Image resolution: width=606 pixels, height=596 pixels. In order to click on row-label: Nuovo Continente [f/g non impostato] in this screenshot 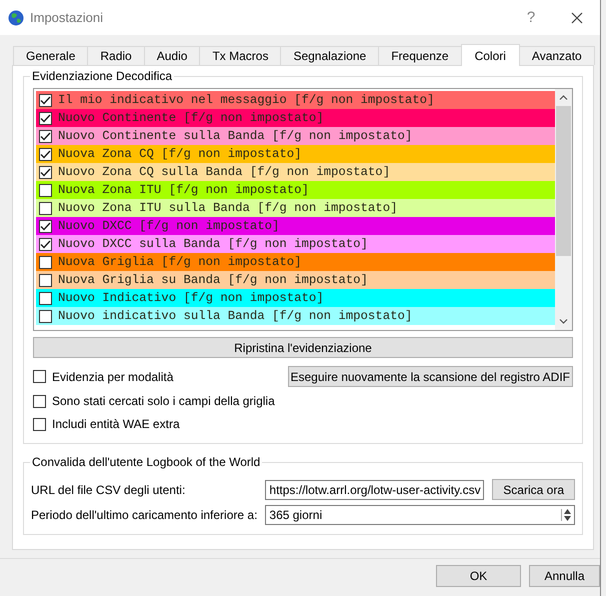, I will do `click(191, 118)`.